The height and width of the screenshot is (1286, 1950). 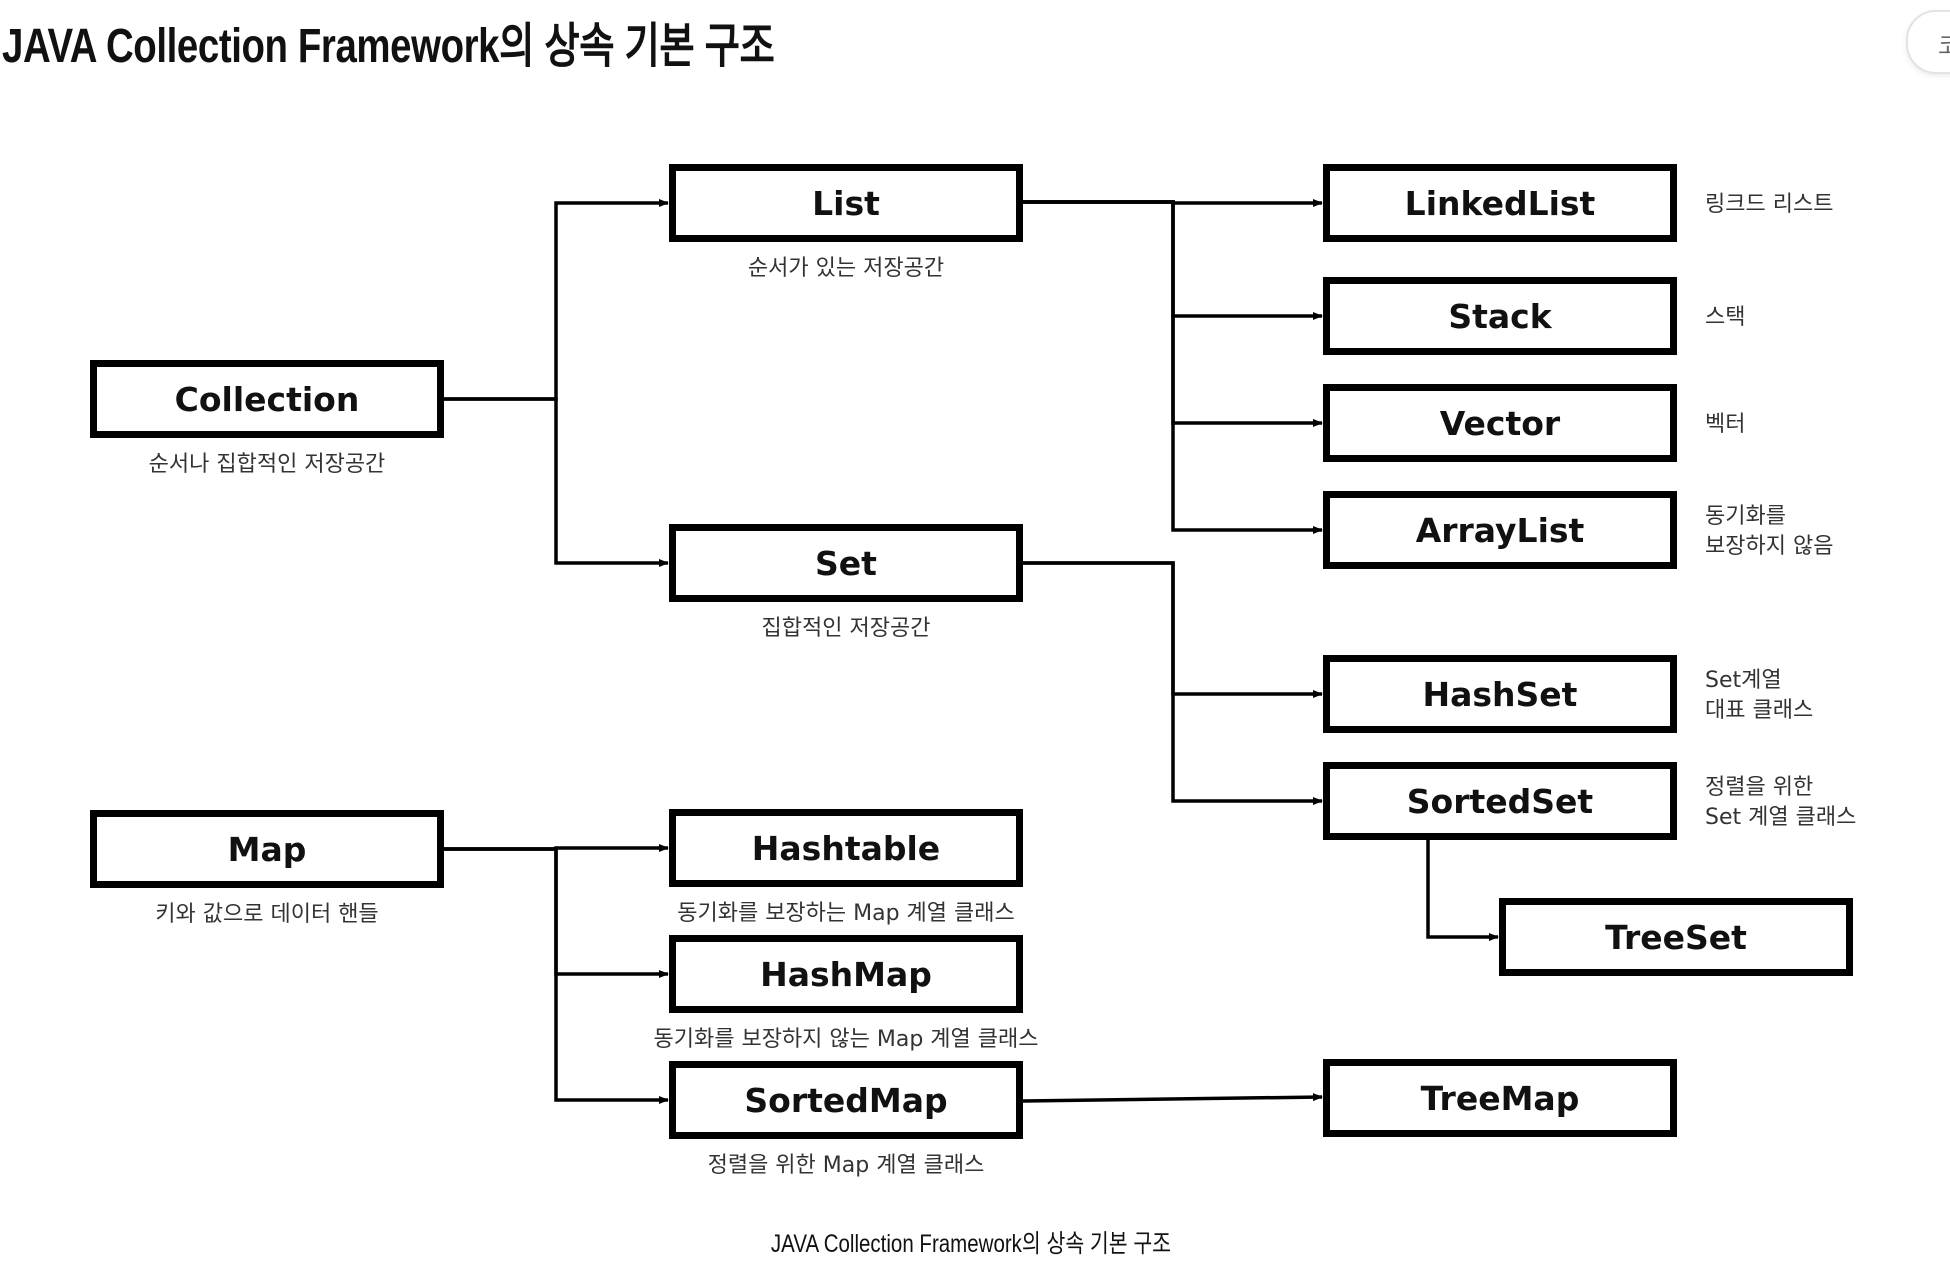 What do you see at coordinates (1725, 424) in the screenshot?
I see `node-vector-note: 벡터` at bounding box center [1725, 424].